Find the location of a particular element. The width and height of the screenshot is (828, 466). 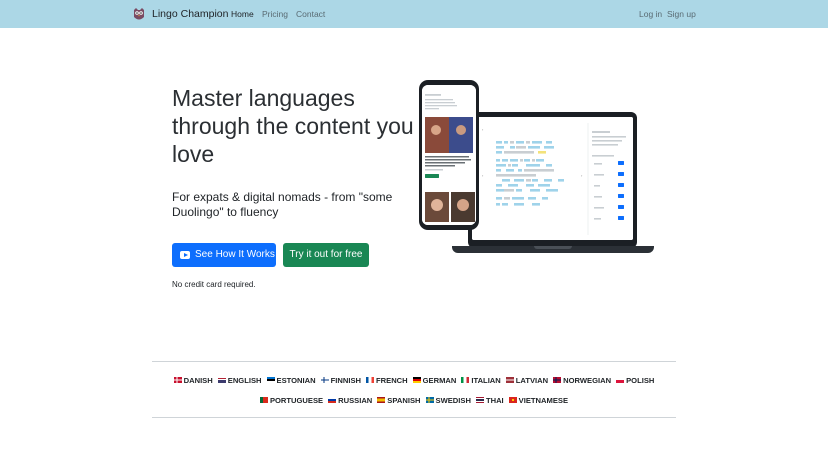

language-link-estonian: ESTONIAN is located at coordinates (291, 380).